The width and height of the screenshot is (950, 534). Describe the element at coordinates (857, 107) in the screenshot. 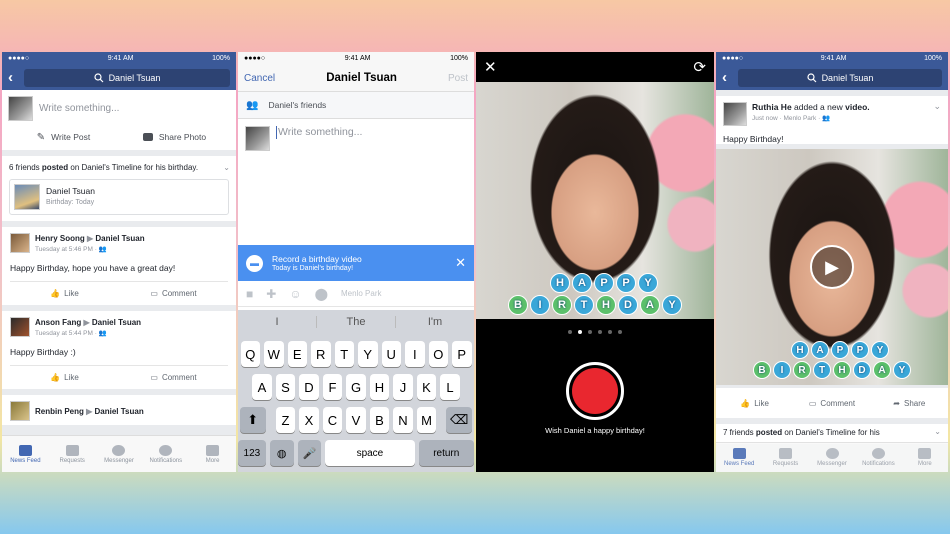

I see `post-action-object: video.` at that location.